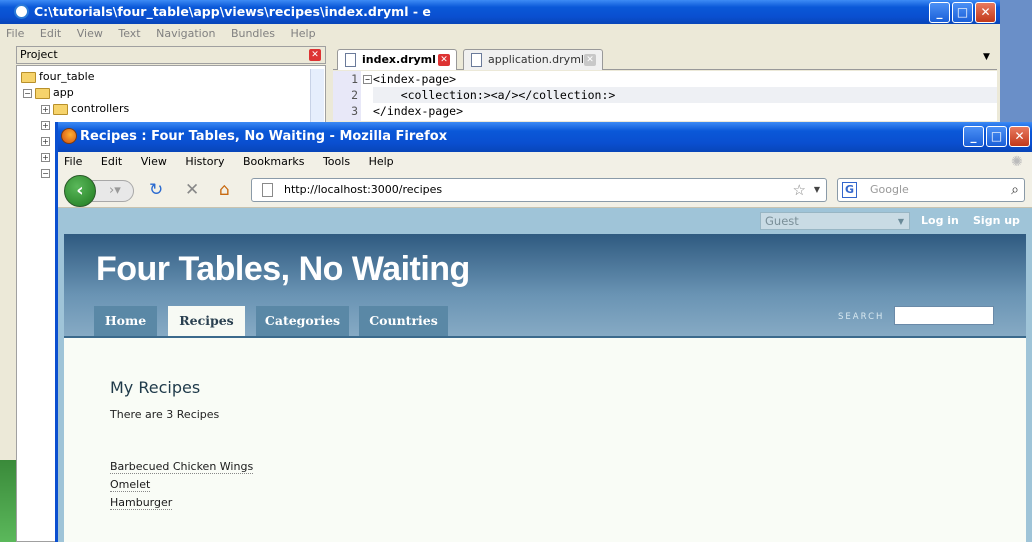 This screenshot has height=542, width=1032. Describe the element at coordinates (354, 111) in the screenshot. I see `line-number: 3` at that location.